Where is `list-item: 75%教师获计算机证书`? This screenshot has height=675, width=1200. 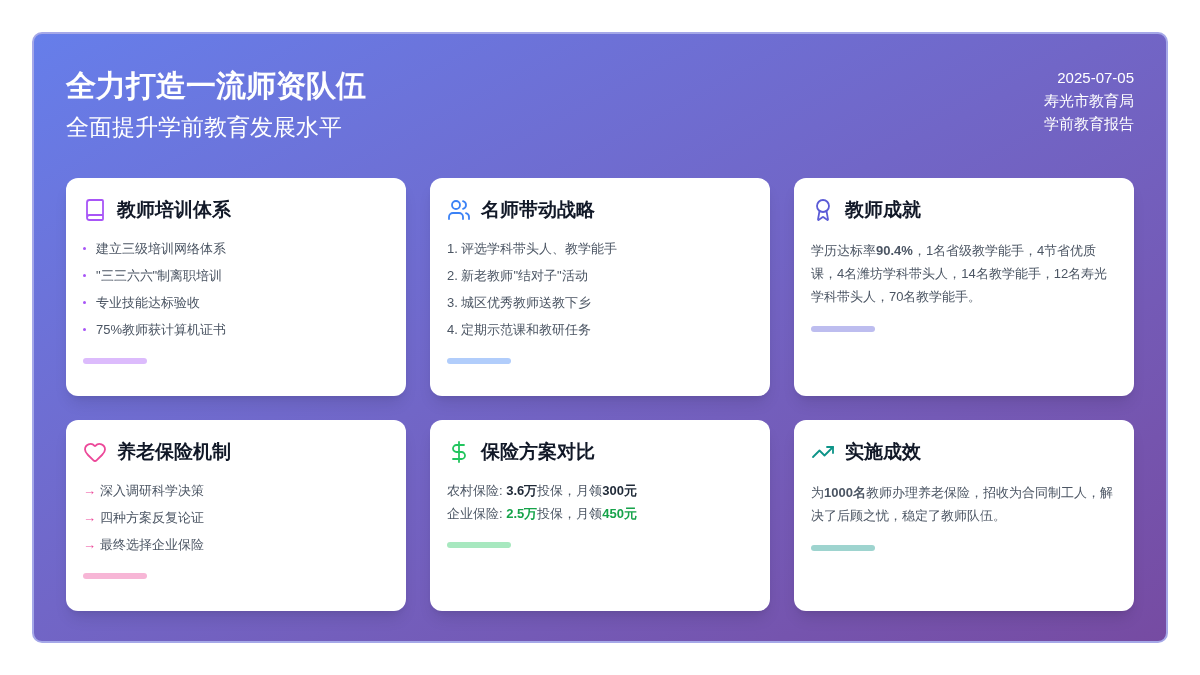 list-item: 75%教师获计算机证书 is located at coordinates (161, 329).